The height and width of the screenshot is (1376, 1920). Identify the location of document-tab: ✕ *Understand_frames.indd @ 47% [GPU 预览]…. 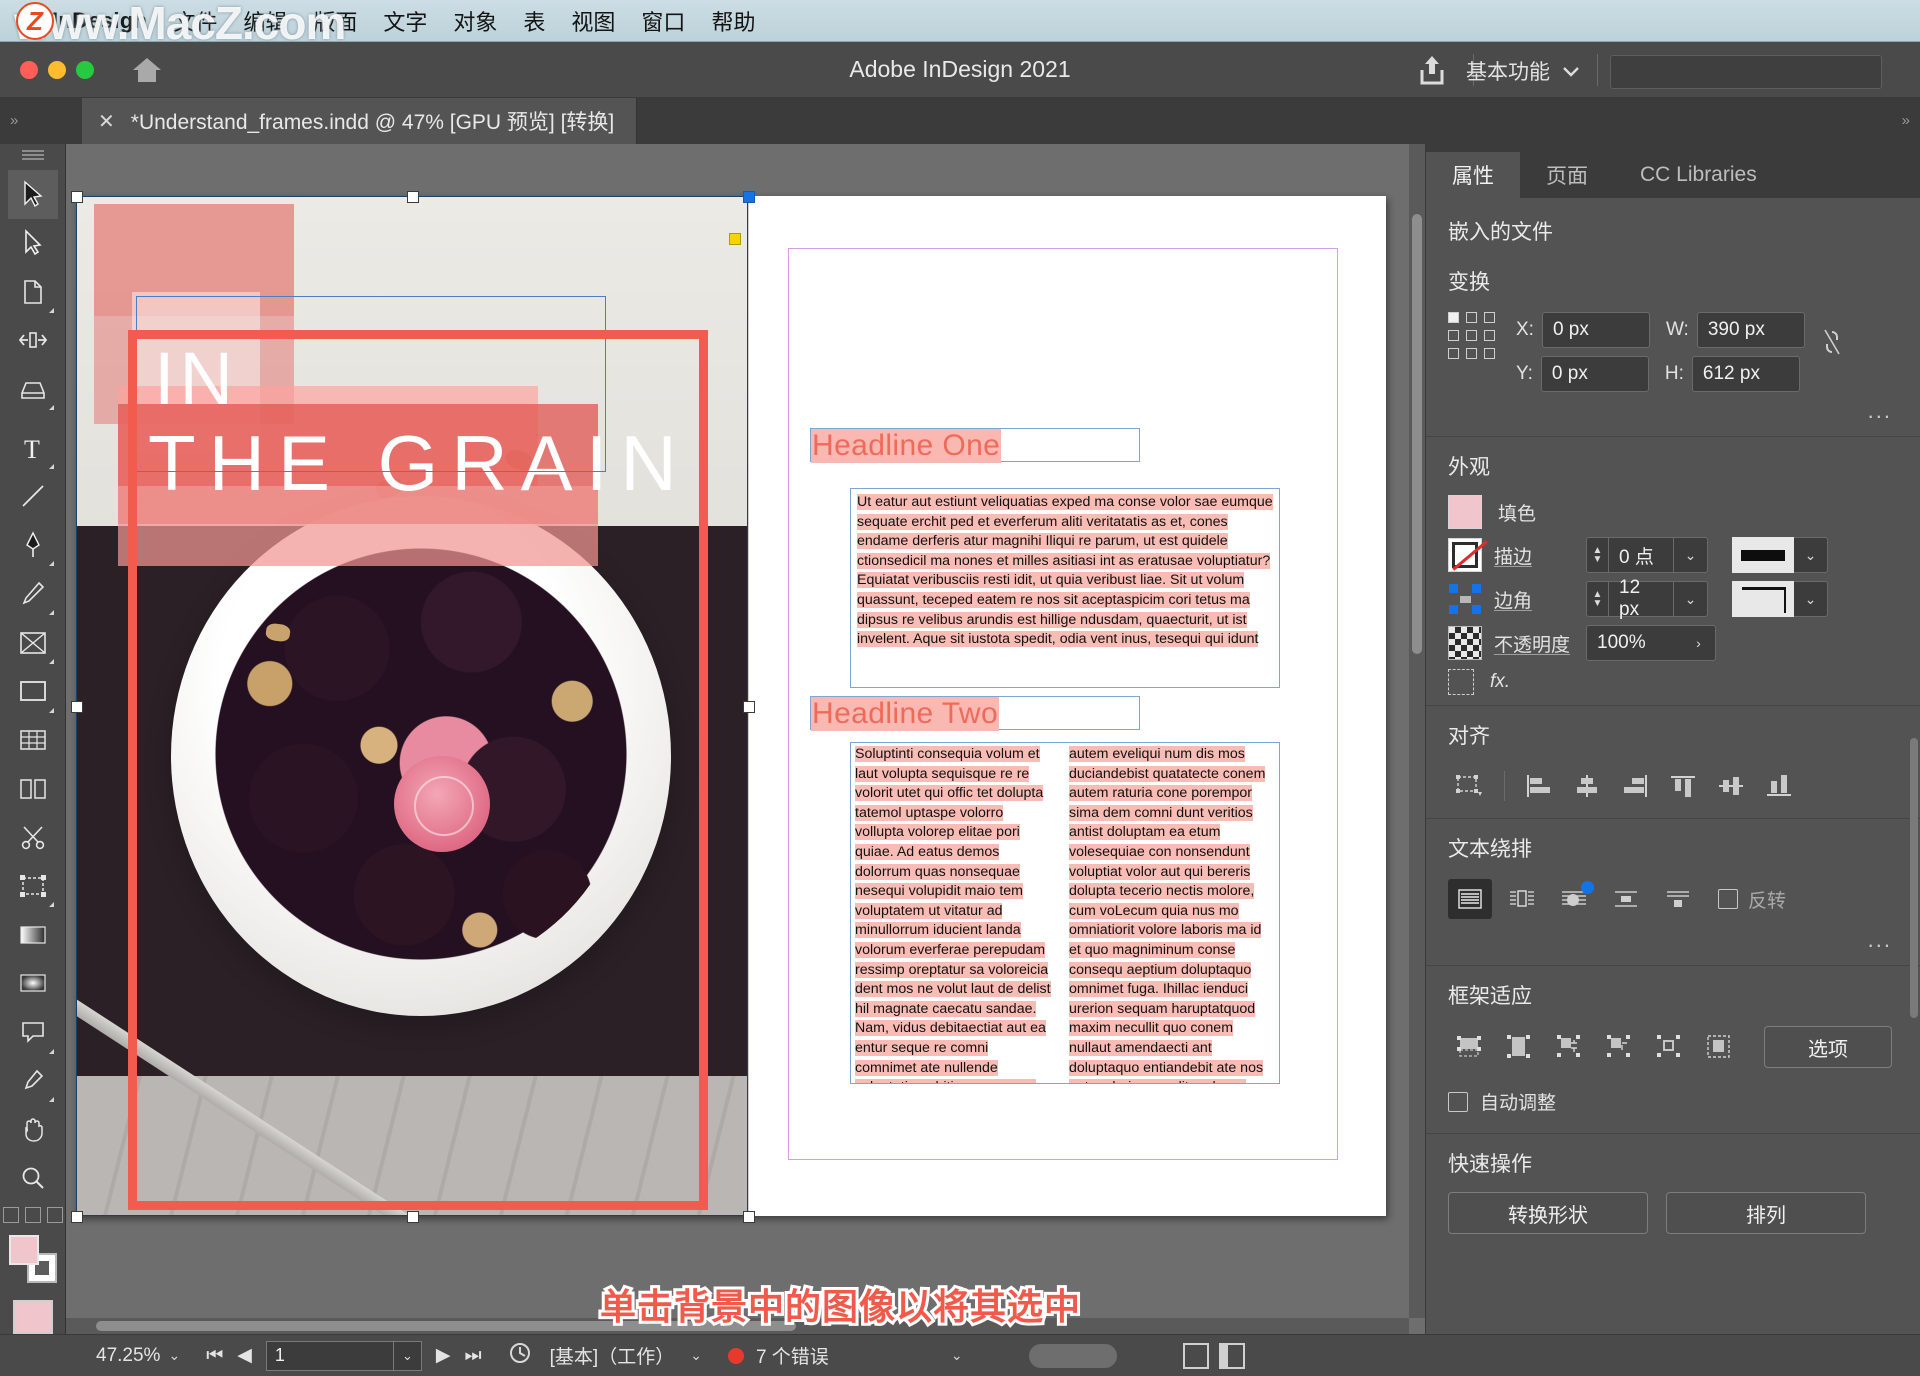
(360, 121).